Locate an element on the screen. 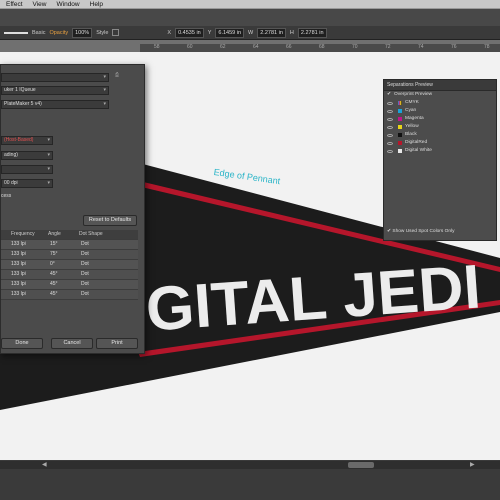  menu-effect: Effect is located at coordinates (14, 4).